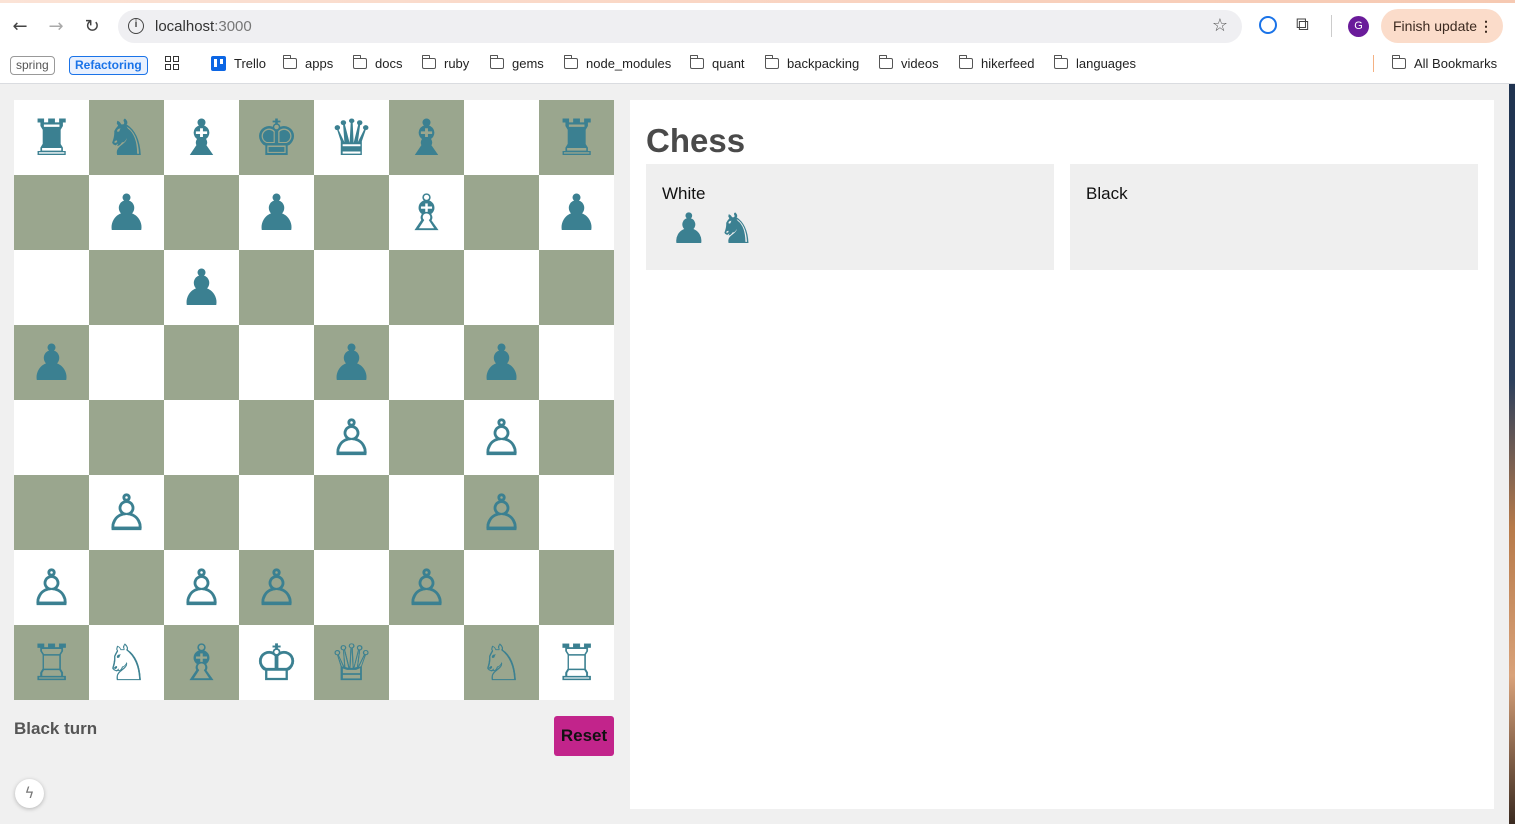  What do you see at coordinates (201, 512) in the screenshot?
I see `square-c3` at bounding box center [201, 512].